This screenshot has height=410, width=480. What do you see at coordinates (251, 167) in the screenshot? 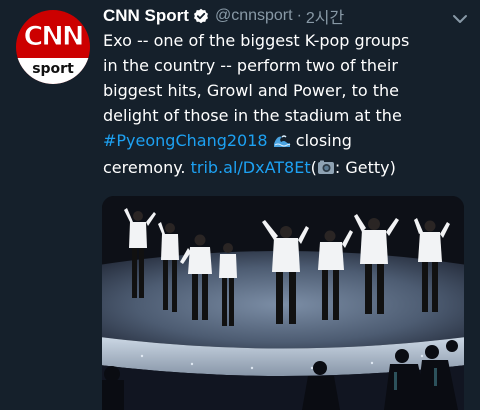
I see `shortened-url-link: trib.al/DxAT8Et` at bounding box center [251, 167].